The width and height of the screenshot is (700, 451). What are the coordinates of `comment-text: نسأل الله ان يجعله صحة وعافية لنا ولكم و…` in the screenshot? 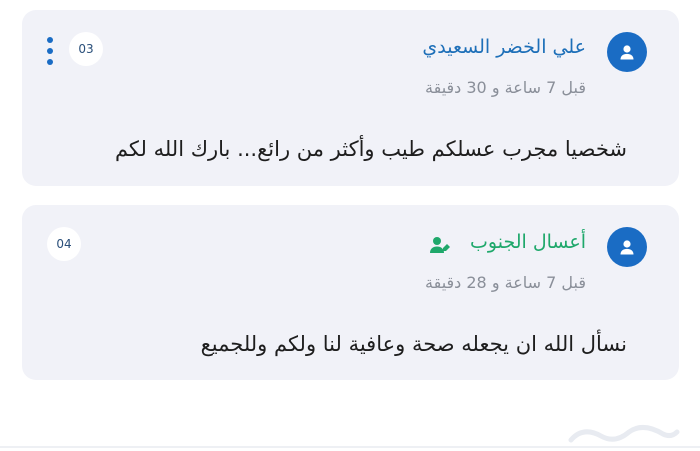 It's located at (413, 344).